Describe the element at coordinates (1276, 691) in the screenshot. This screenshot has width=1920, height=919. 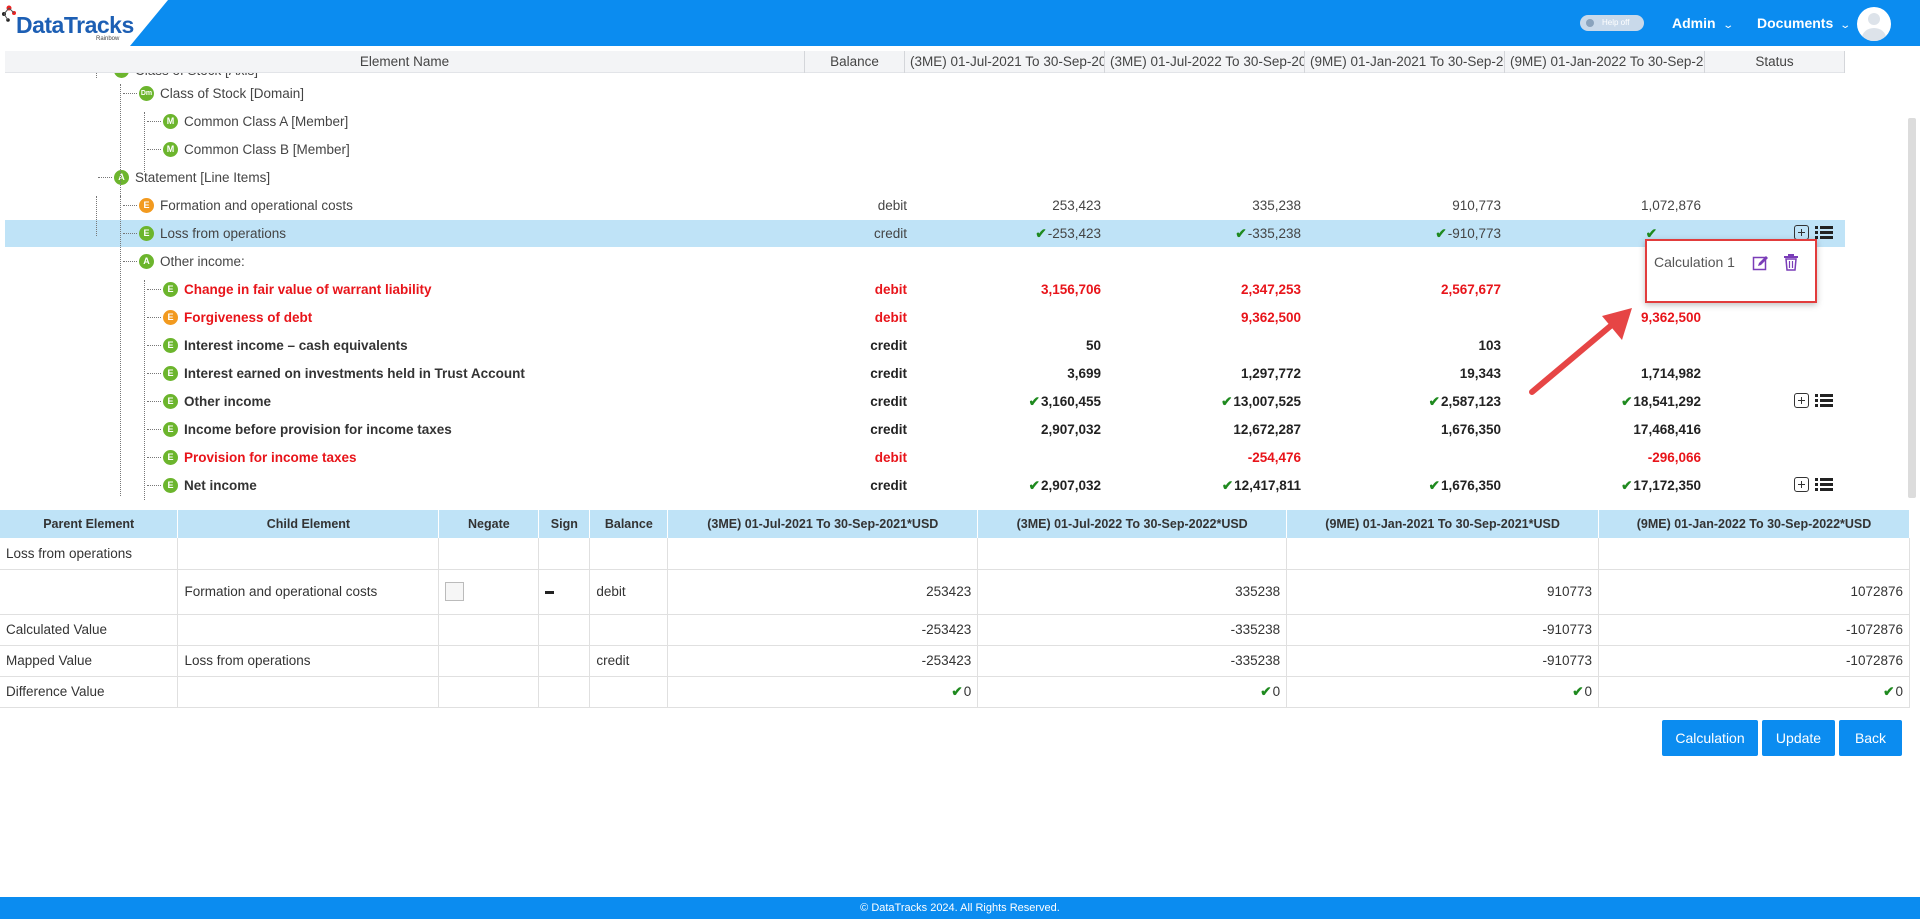
I see `value-cell: 0` at that location.